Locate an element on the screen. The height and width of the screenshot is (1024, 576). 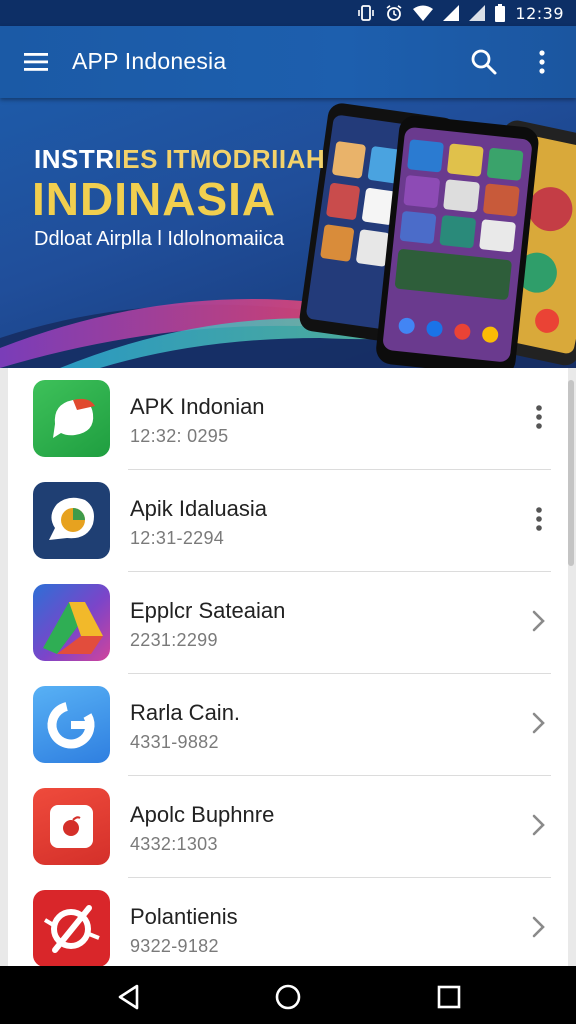
banner-headline: INSTRIES ITMODRIIAH is located at coordinates (180, 159).